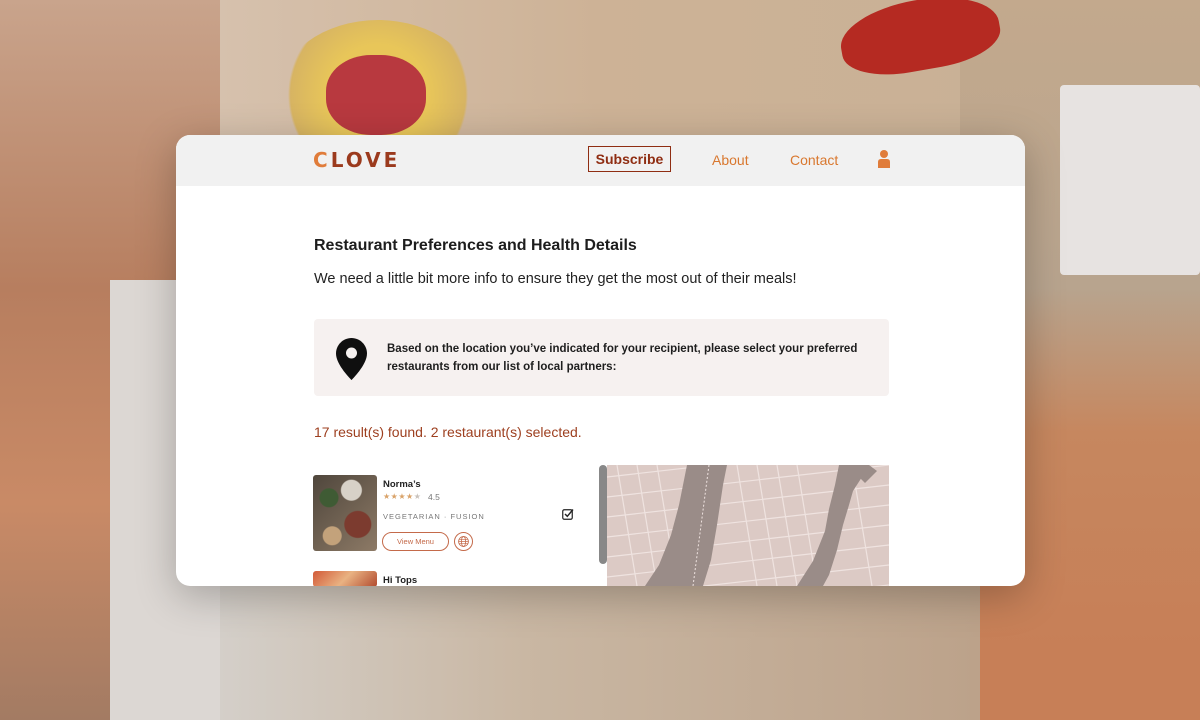 The height and width of the screenshot is (720, 1200). I want to click on nav-contact-link: Contact, so click(814, 160).